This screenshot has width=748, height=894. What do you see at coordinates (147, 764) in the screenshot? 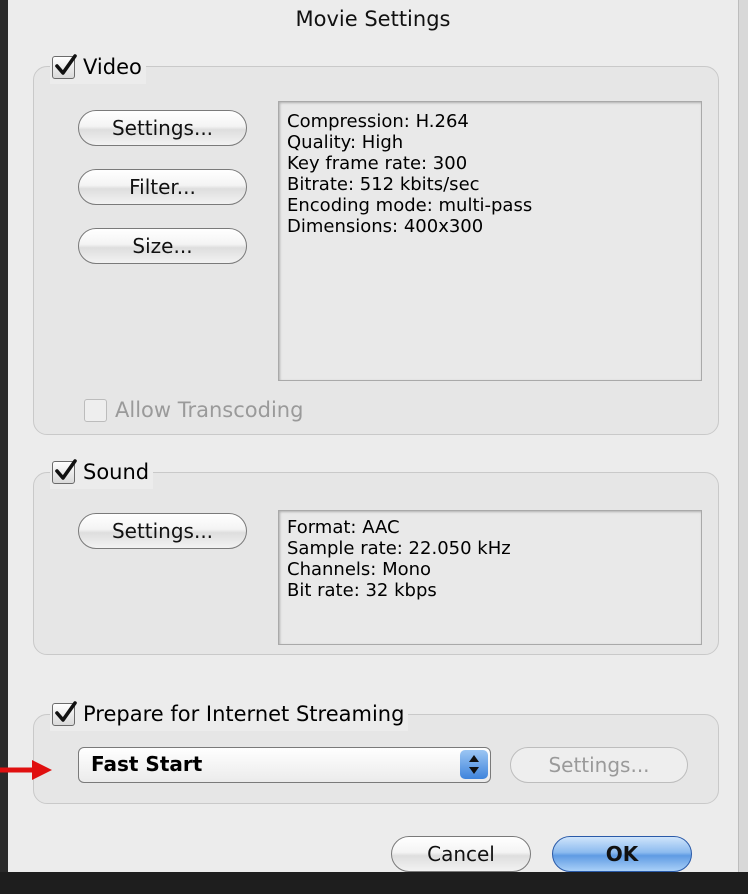
I see `streaming-mode-value: Fast Start` at bounding box center [147, 764].